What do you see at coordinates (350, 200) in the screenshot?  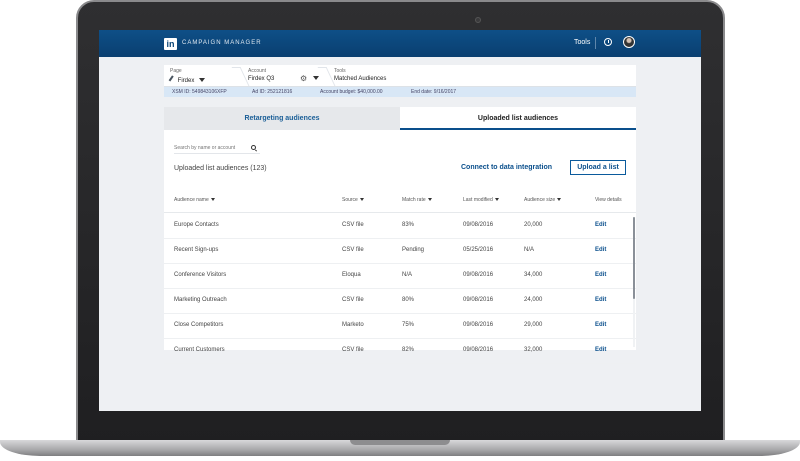 I see `column-label: Source` at bounding box center [350, 200].